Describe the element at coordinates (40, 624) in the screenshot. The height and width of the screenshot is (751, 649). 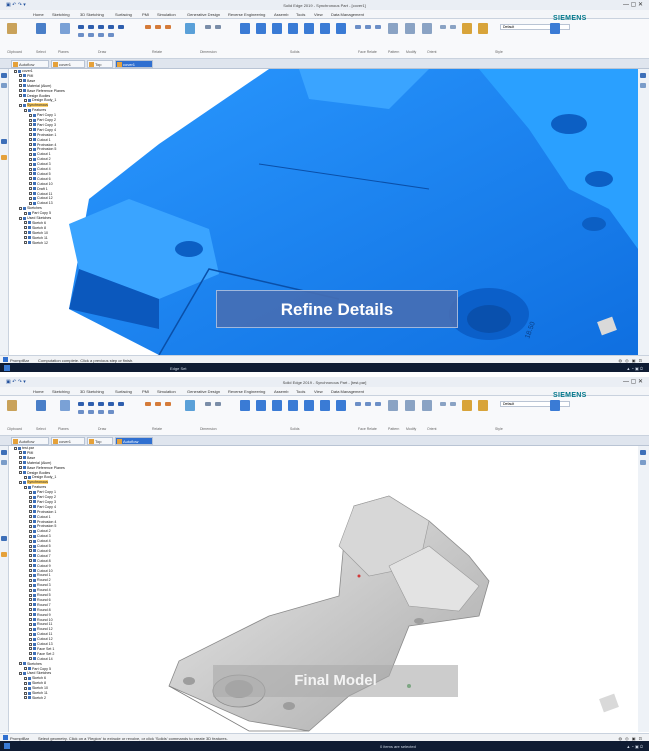
I see `tree-item: Round 11` at that location.